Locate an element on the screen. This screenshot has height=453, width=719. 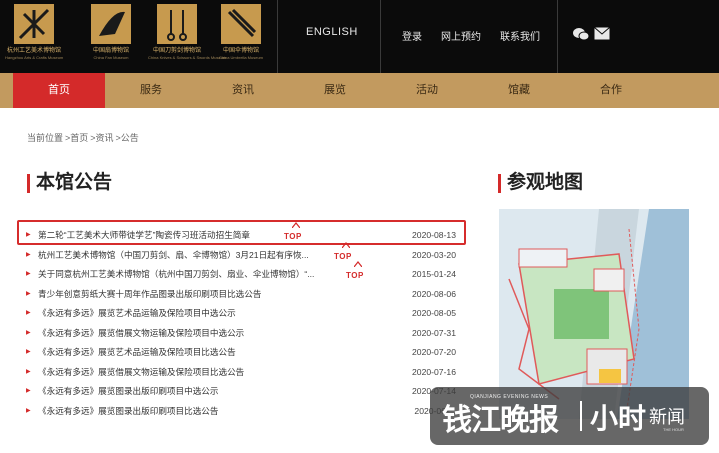
watermark-divider is located at coordinates (581, 416).